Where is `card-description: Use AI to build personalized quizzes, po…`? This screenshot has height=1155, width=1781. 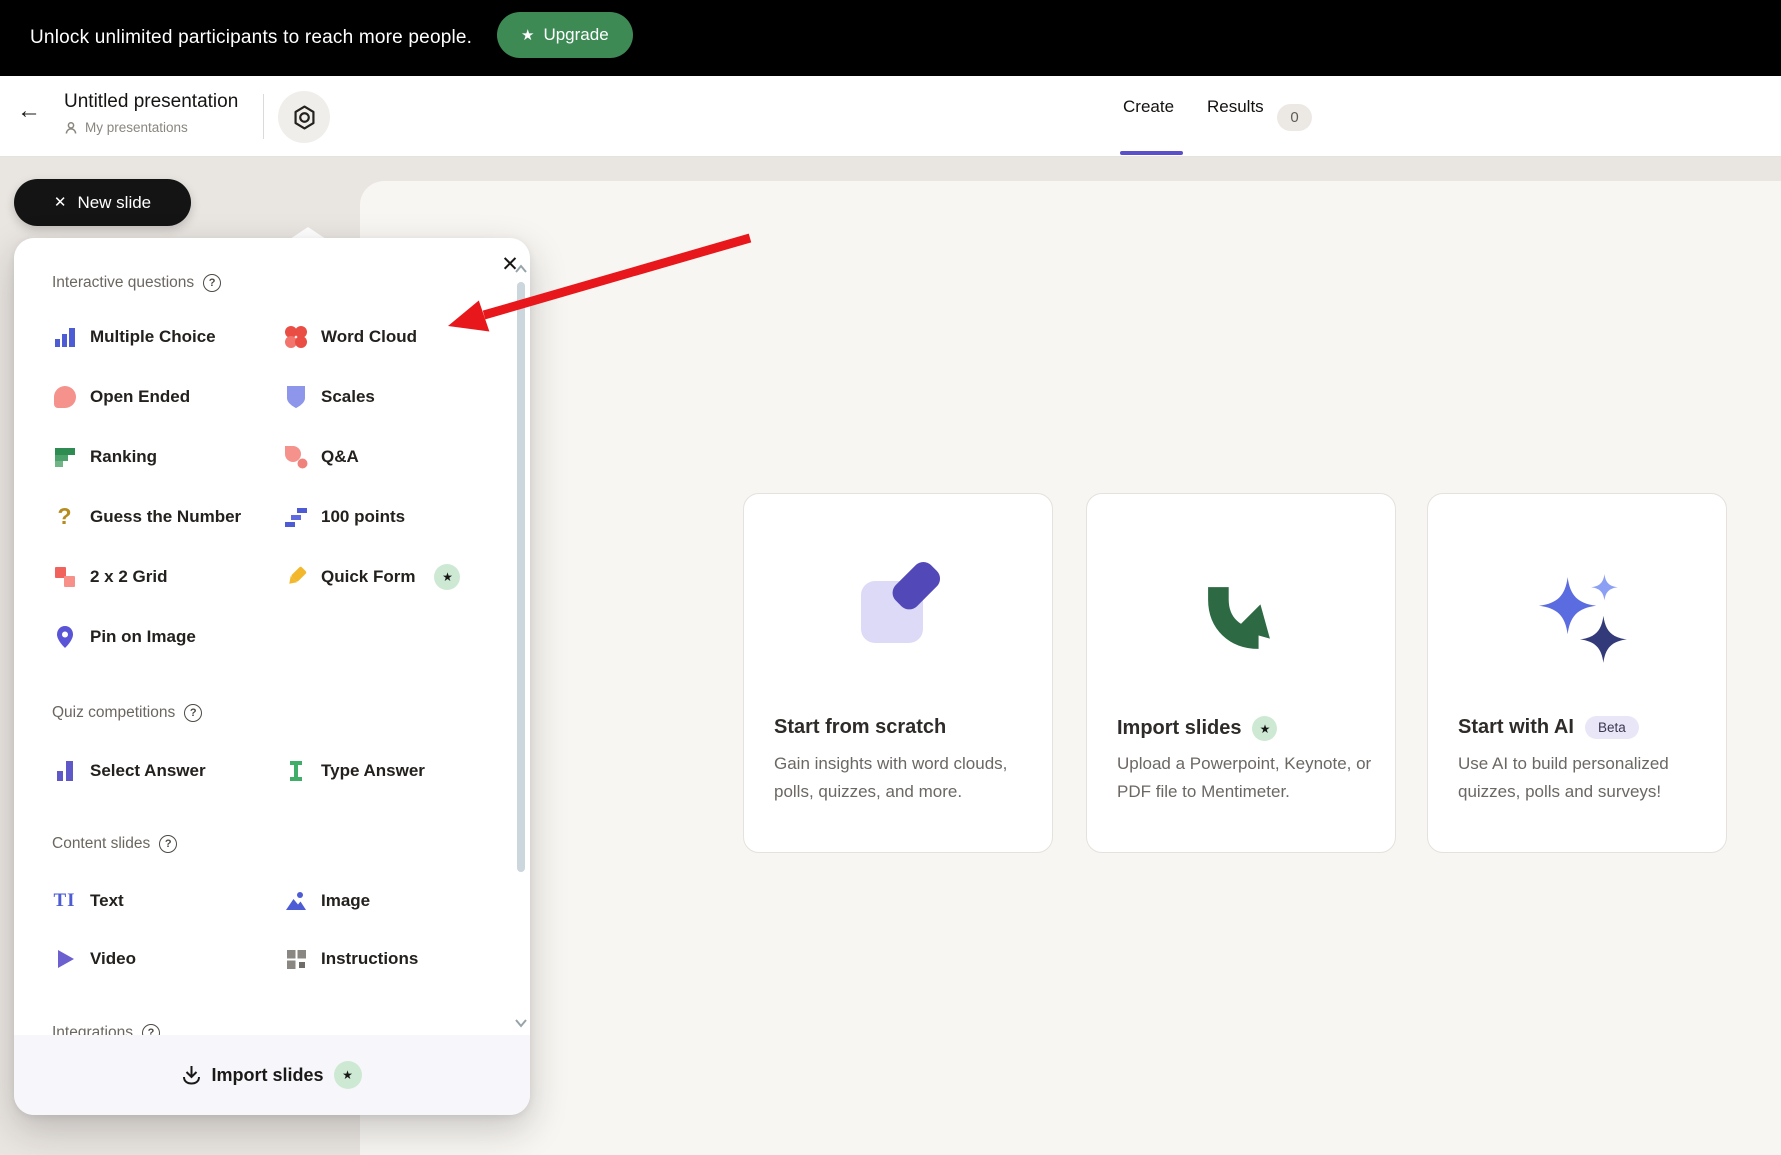 card-description: Use AI to build personalized quizzes, po… is located at coordinates (1563, 777).